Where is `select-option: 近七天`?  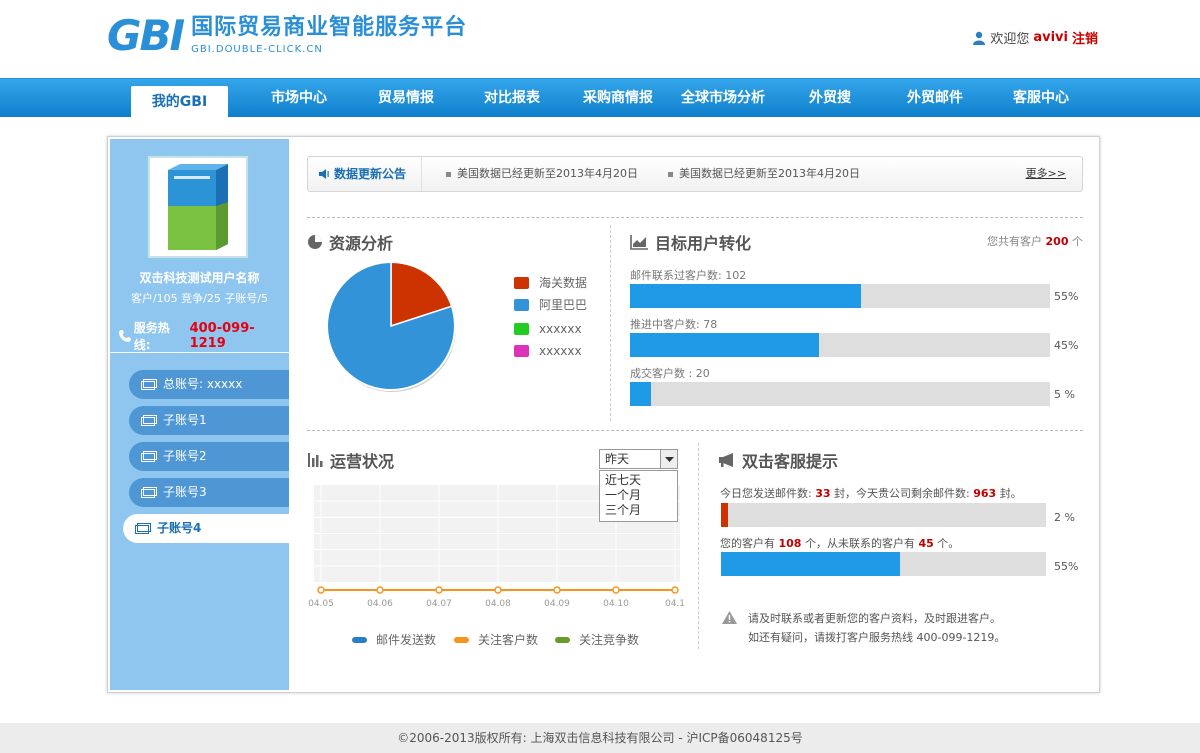
select-option: 近七天 is located at coordinates (641, 480).